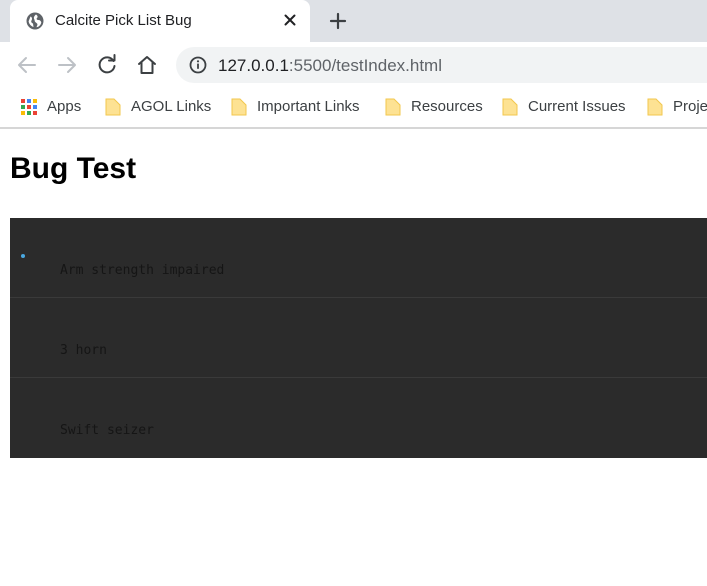  What do you see at coordinates (147, 65) in the screenshot?
I see `home-icon` at bounding box center [147, 65].